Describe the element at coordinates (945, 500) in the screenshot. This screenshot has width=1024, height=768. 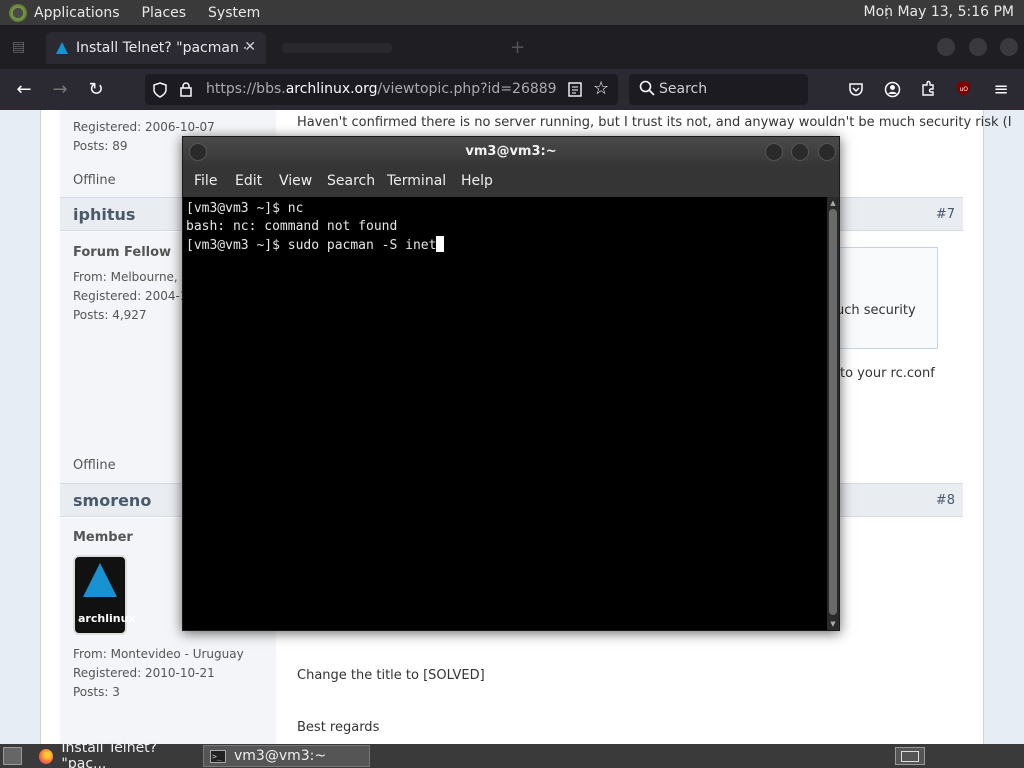
I see `post8-number: #8` at that location.